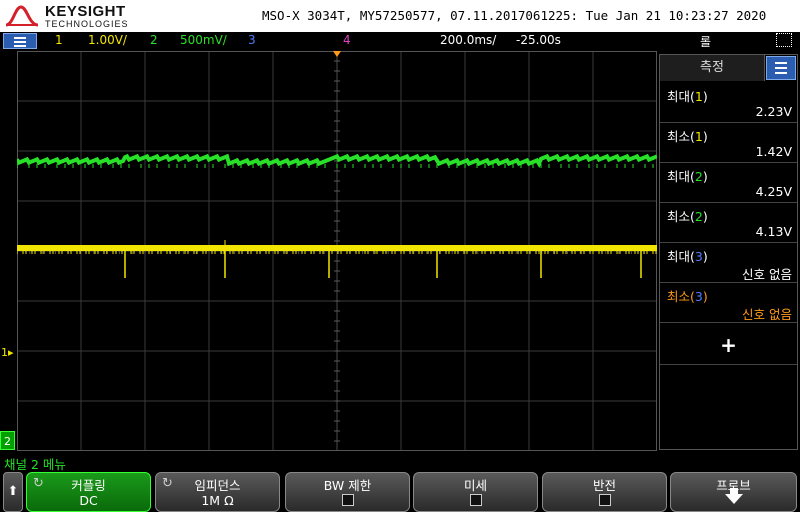 The width and height of the screenshot is (800, 512). Describe the element at coordinates (773, 191) in the screenshot. I see `measurement-value: 4.25V` at that location.